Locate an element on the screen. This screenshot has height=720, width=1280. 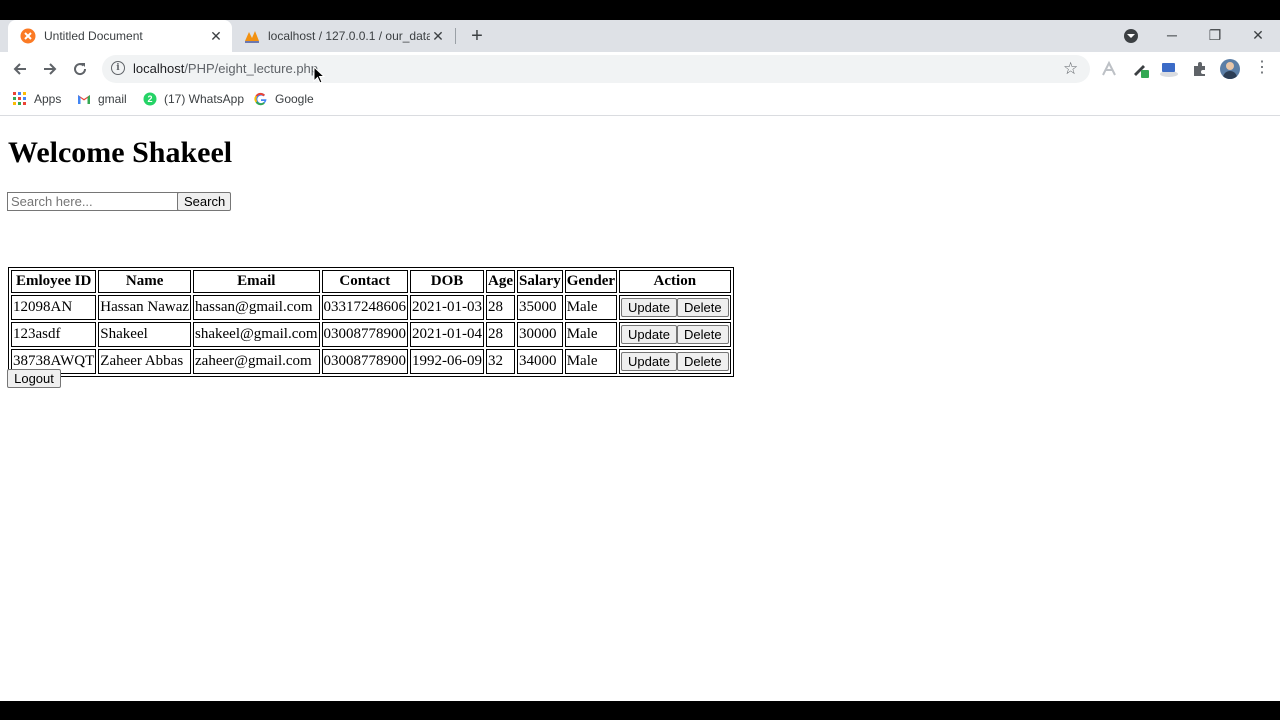
screen-top-border is located at coordinates (640, 10).